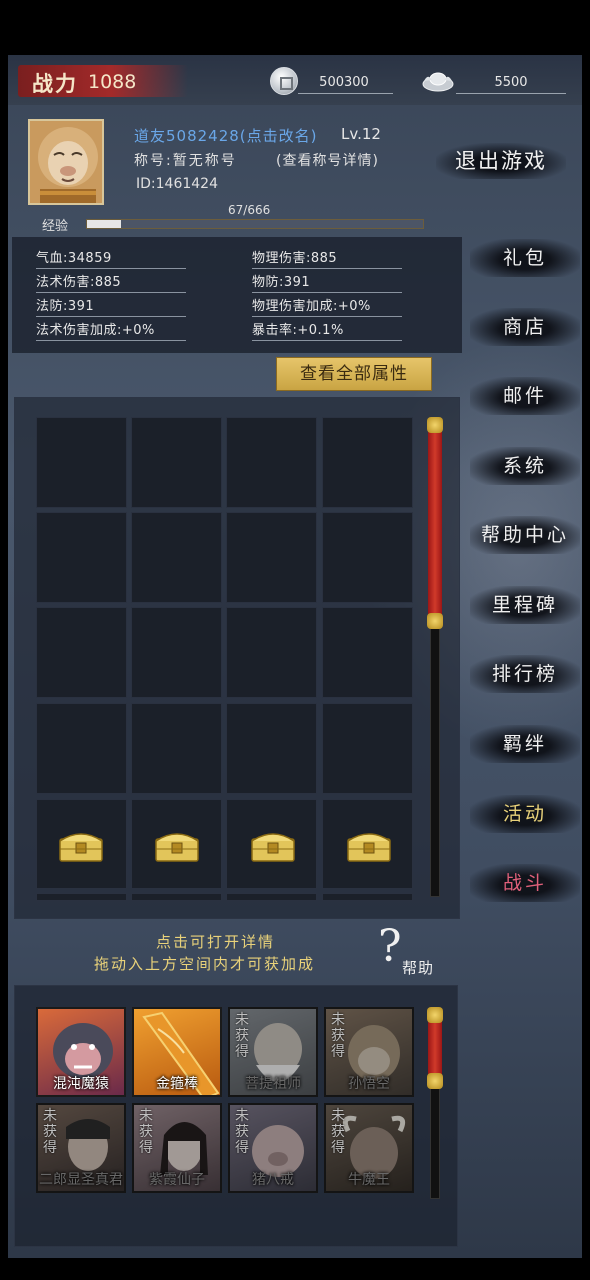 The image size is (590, 1280). I want to click on stat-hp: 气血:34859, so click(111, 258).